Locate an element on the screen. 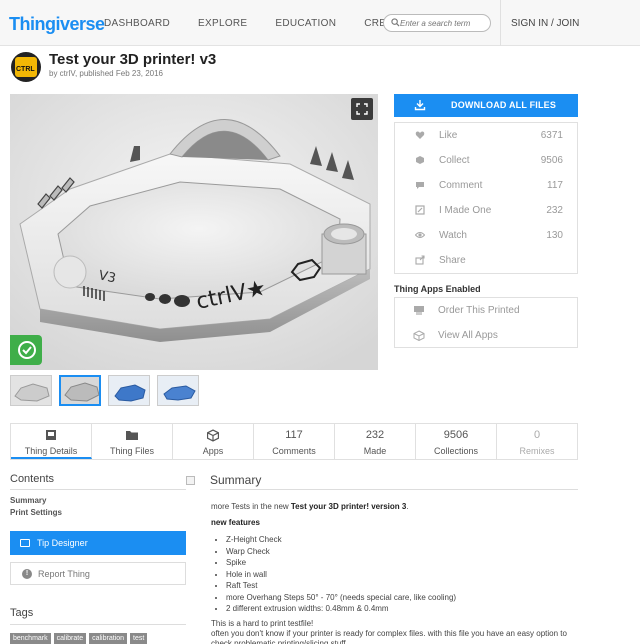 The image size is (640, 644). summary-heading: Summary is located at coordinates (236, 480).